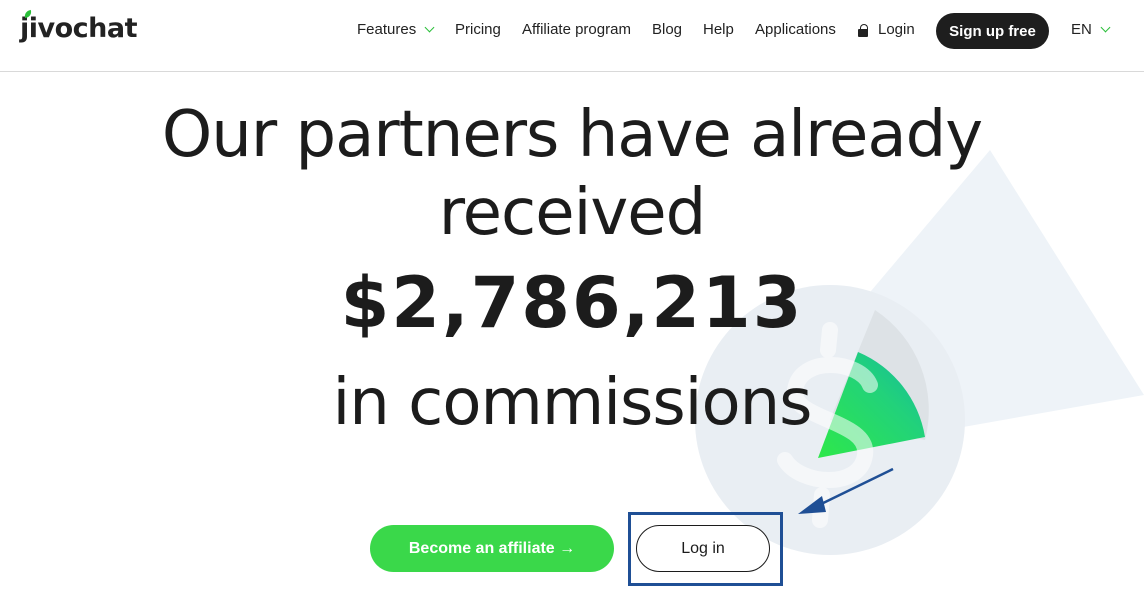 Image resolution: width=1144 pixels, height=591 pixels. I want to click on nav-login-label: Login, so click(896, 29).